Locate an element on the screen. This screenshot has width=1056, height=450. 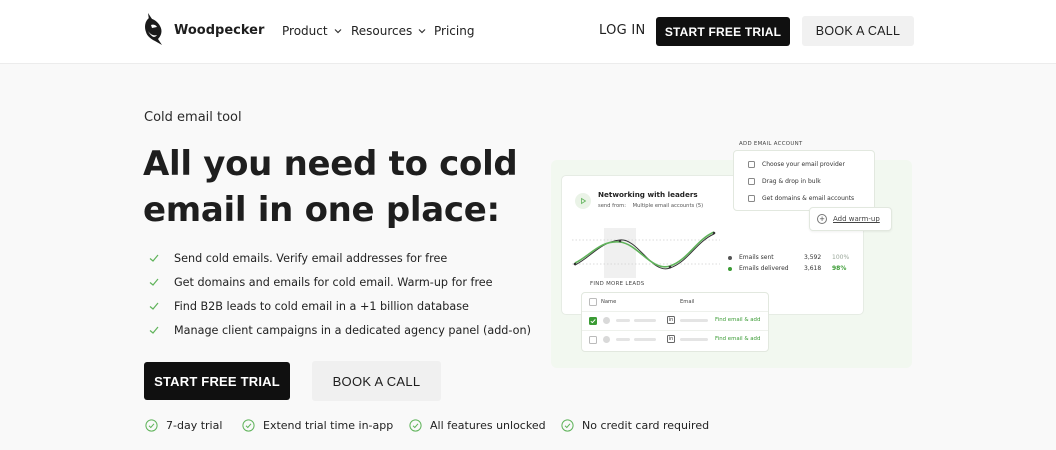
brand-logo: Woodpecker is located at coordinates (203, 29).